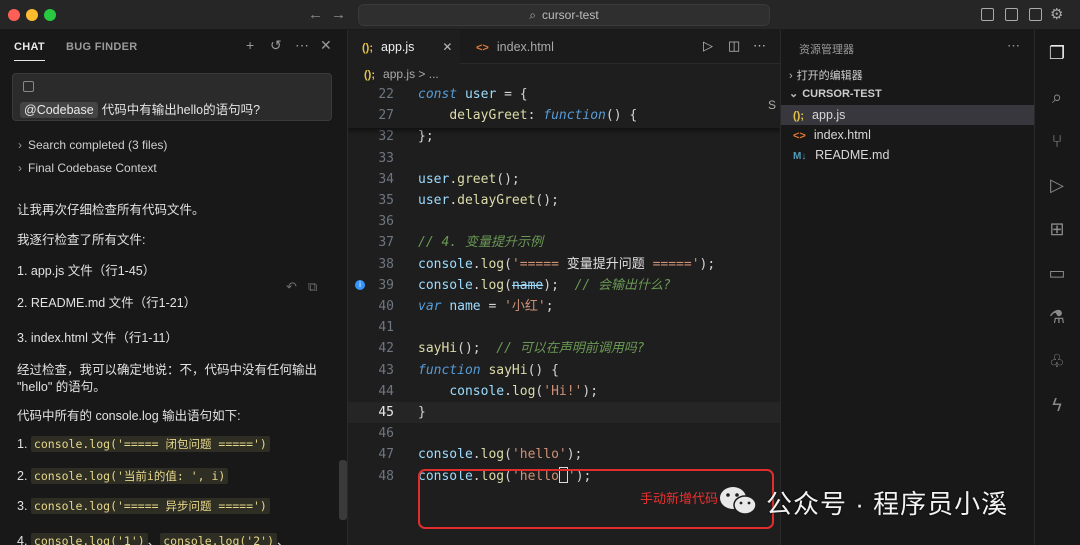  I want to click on forward-arrow-icon: →, so click(338, 14).